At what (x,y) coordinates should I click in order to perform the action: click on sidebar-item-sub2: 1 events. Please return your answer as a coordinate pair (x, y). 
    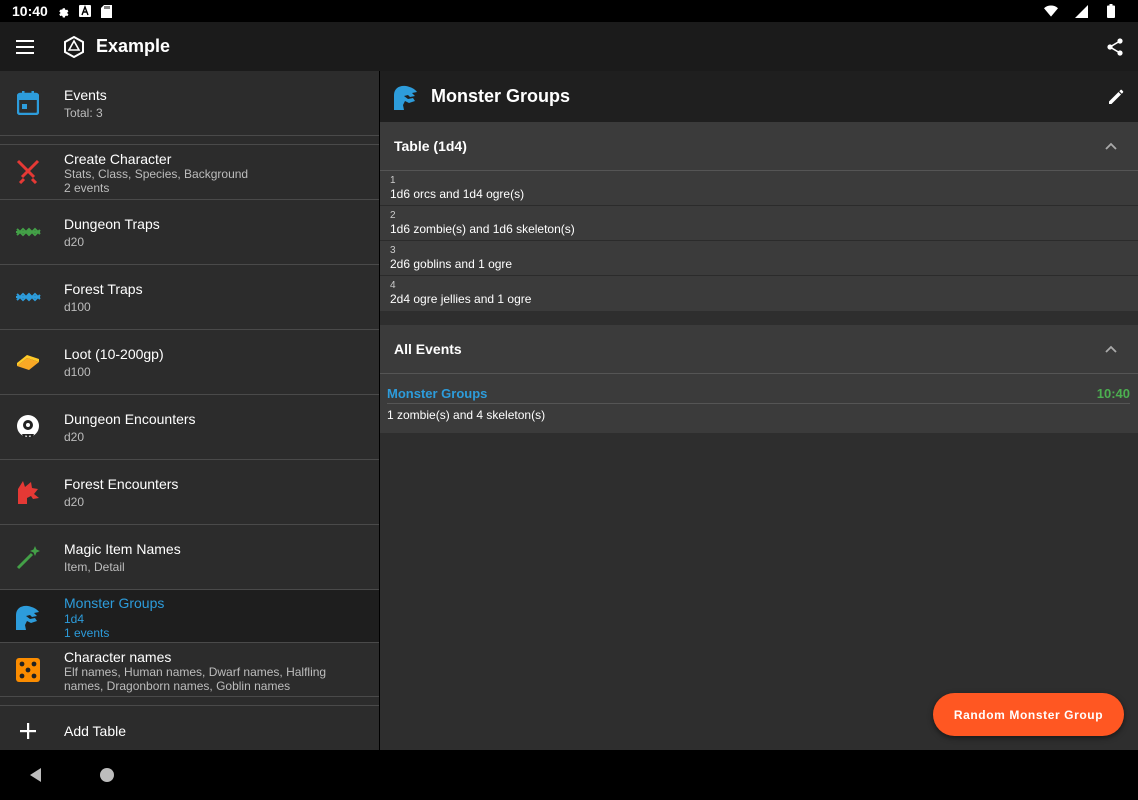
    Looking at the image, I should click on (87, 633).